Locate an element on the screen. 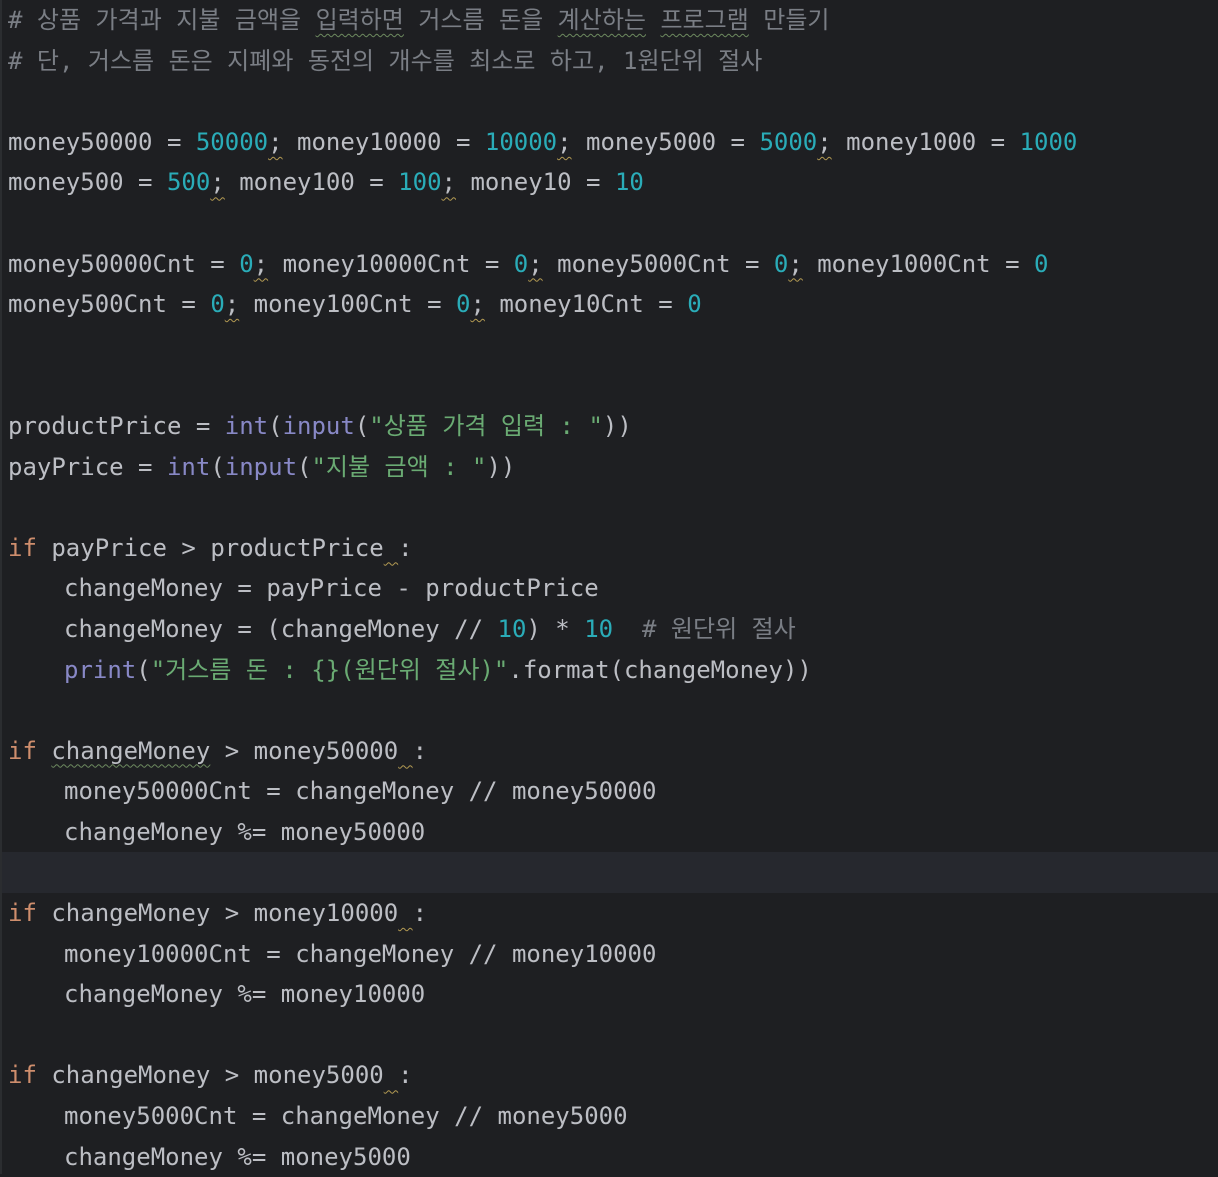  code-line-23: if changeMoney > money10000 : is located at coordinates (610, 913).